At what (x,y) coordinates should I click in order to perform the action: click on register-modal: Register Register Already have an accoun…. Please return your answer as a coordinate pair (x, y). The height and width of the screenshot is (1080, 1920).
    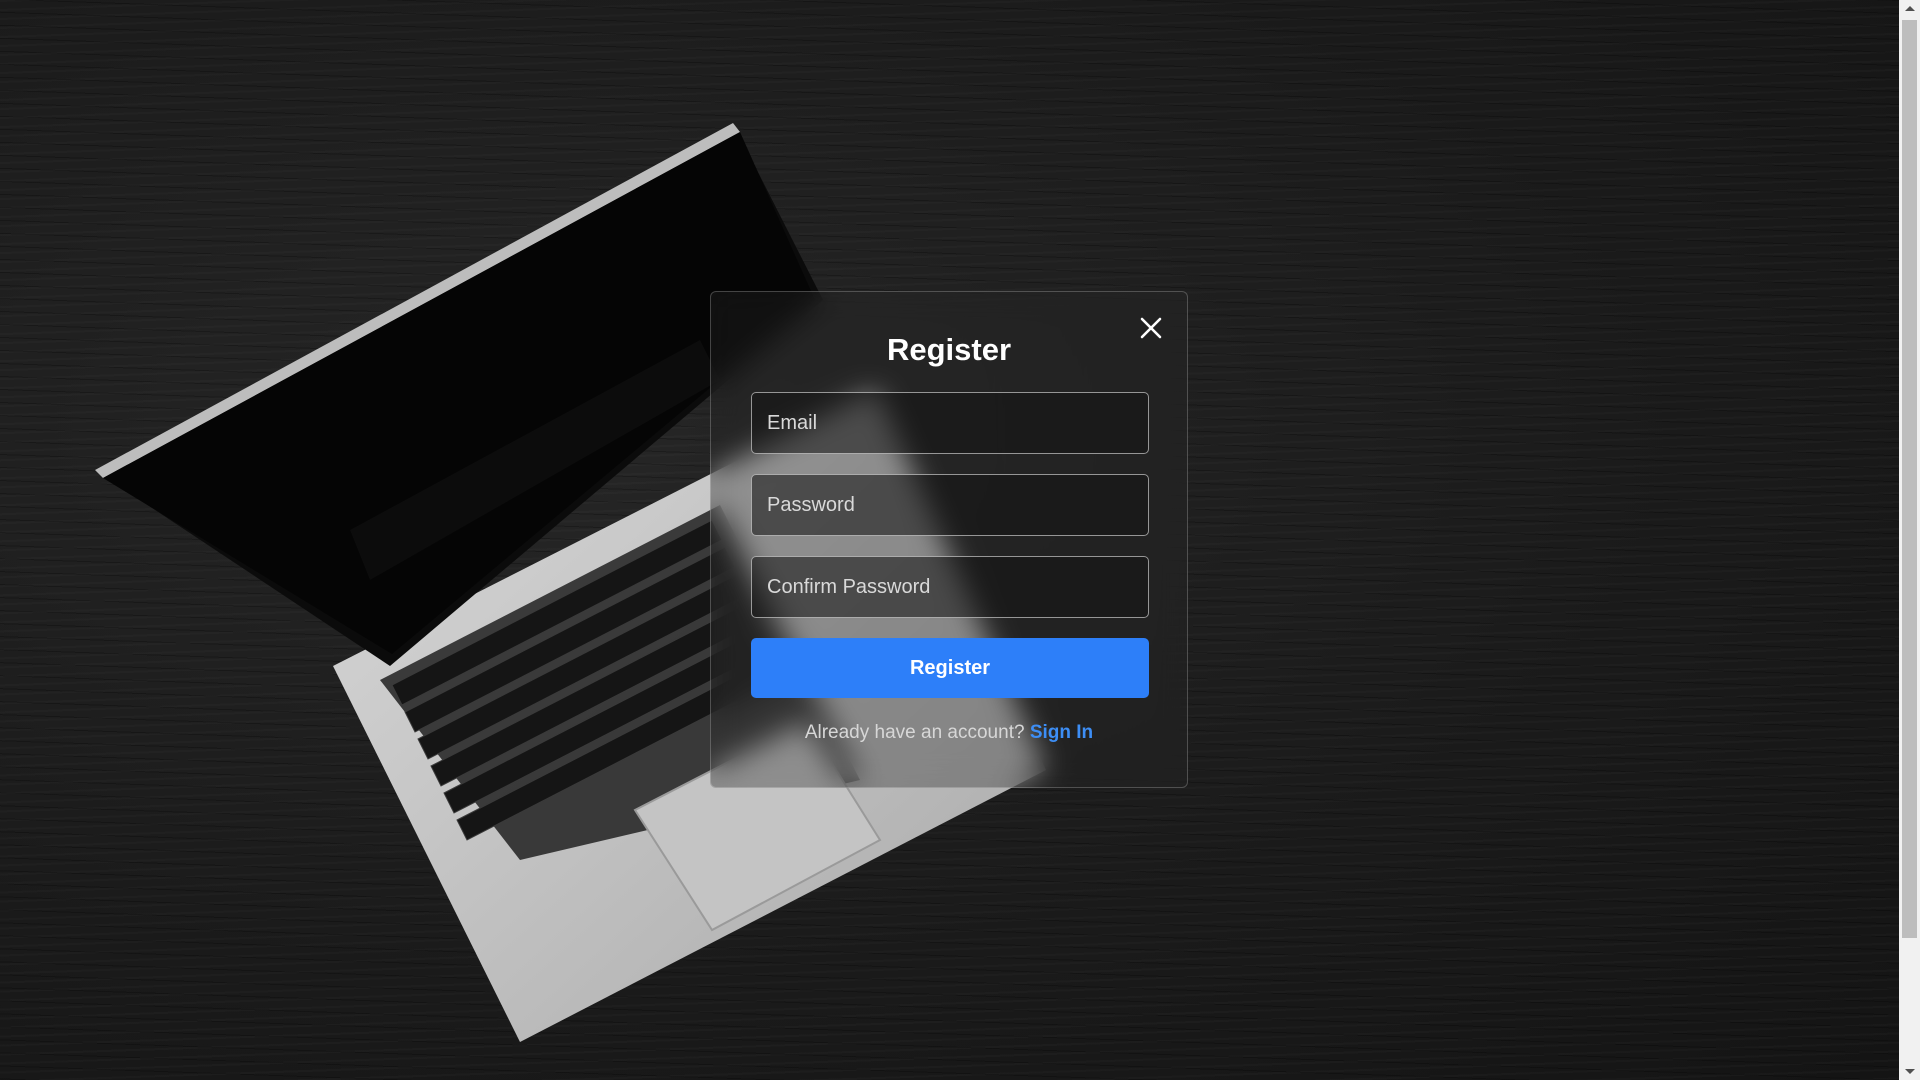
    Looking at the image, I should click on (949, 539).